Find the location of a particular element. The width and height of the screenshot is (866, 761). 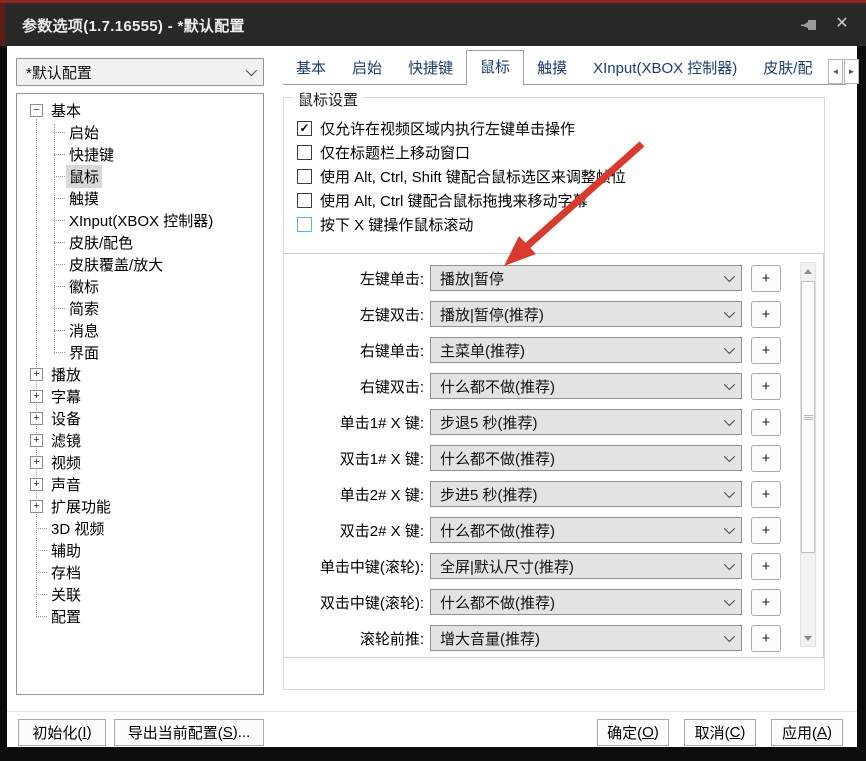

tree-item: 启始 is located at coordinates (140, 132).